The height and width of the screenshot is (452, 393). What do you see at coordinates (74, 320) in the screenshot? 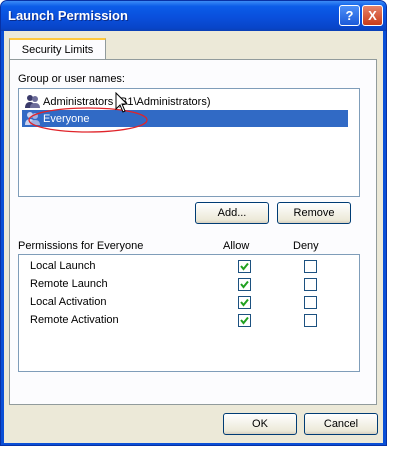
I see `permission-name: Remote Activation` at bounding box center [74, 320].